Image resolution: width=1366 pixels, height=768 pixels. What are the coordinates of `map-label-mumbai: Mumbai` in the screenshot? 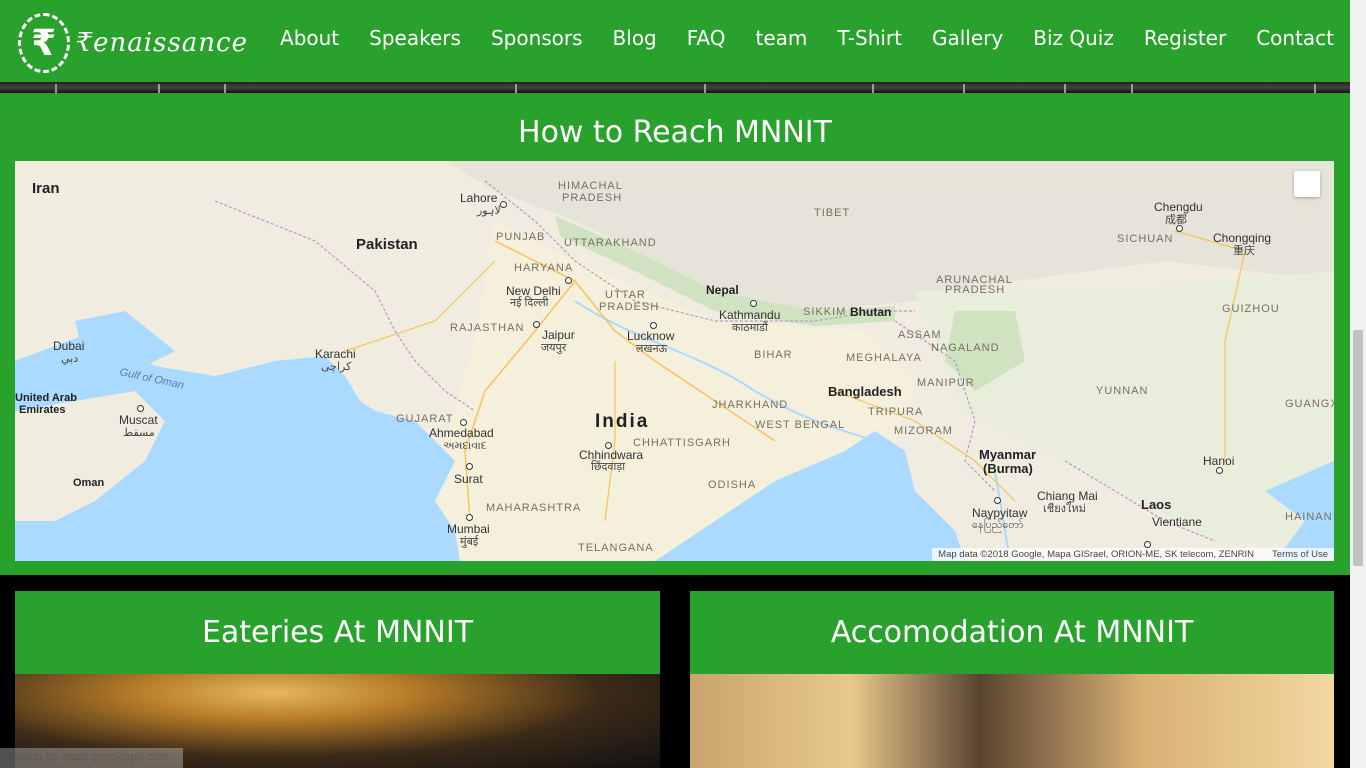 It's located at (468, 529).